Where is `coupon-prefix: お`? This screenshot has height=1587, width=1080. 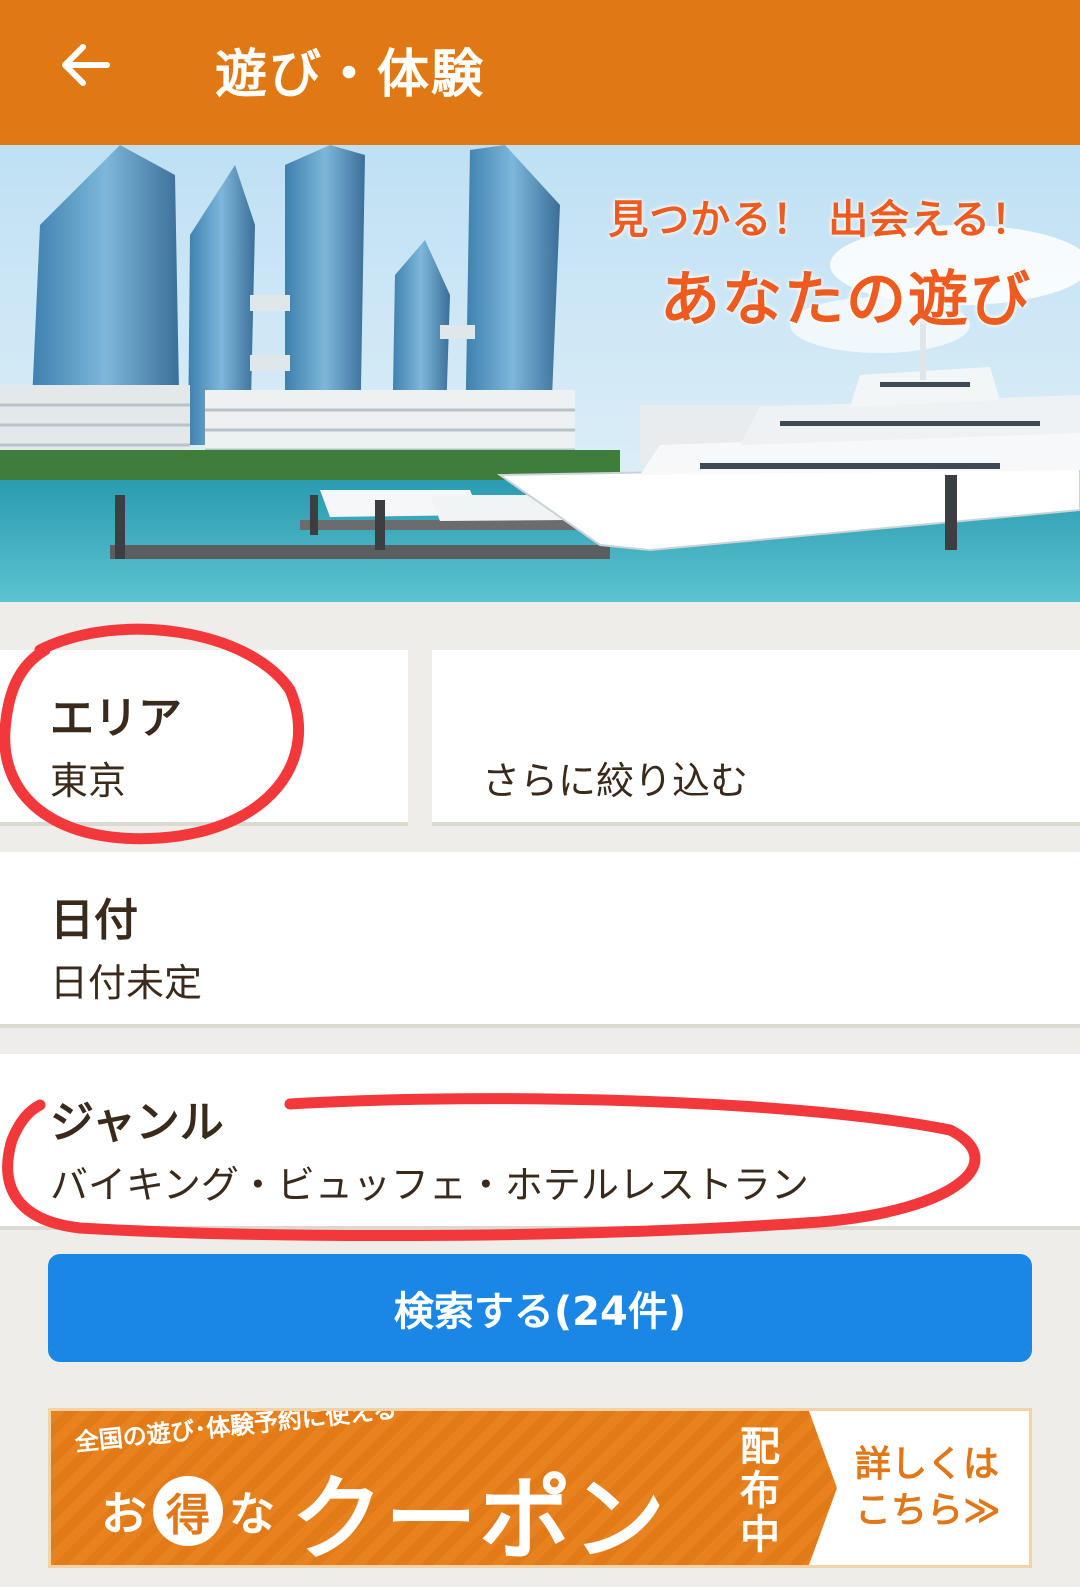
coupon-prefix: お is located at coordinates (124, 1514).